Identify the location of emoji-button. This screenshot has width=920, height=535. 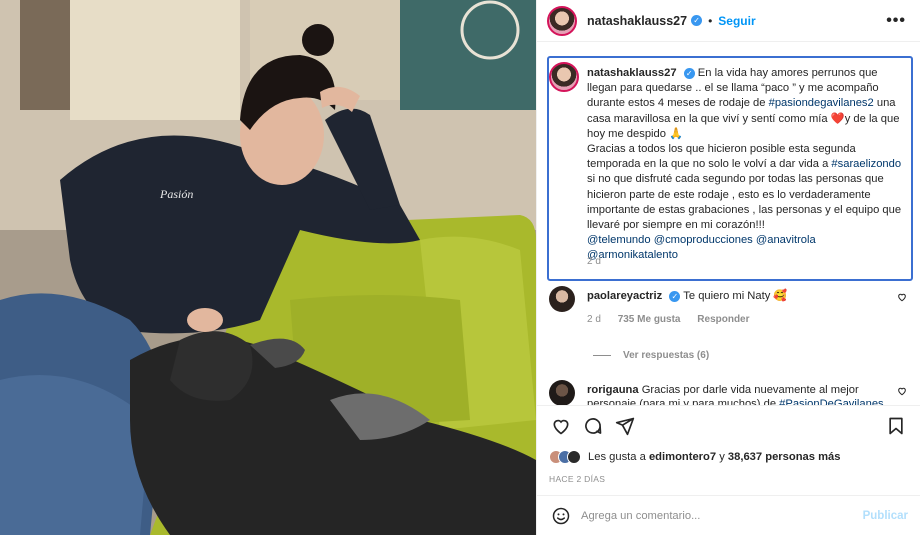
(561, 516).